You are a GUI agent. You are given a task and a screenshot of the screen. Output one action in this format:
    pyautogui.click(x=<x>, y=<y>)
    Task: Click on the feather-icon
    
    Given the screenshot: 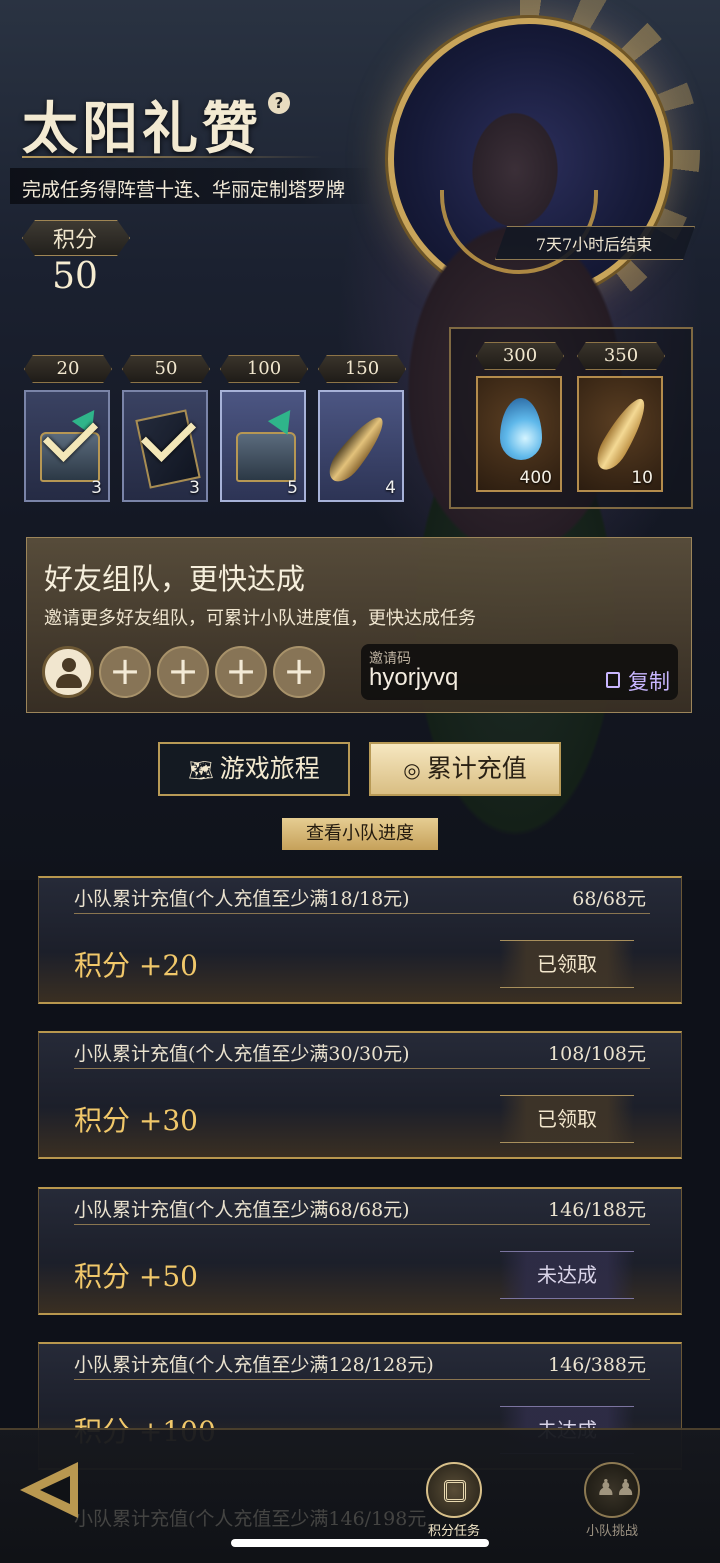 What is the action you would take?
    pyautogui.click(x=357, y=449)
    